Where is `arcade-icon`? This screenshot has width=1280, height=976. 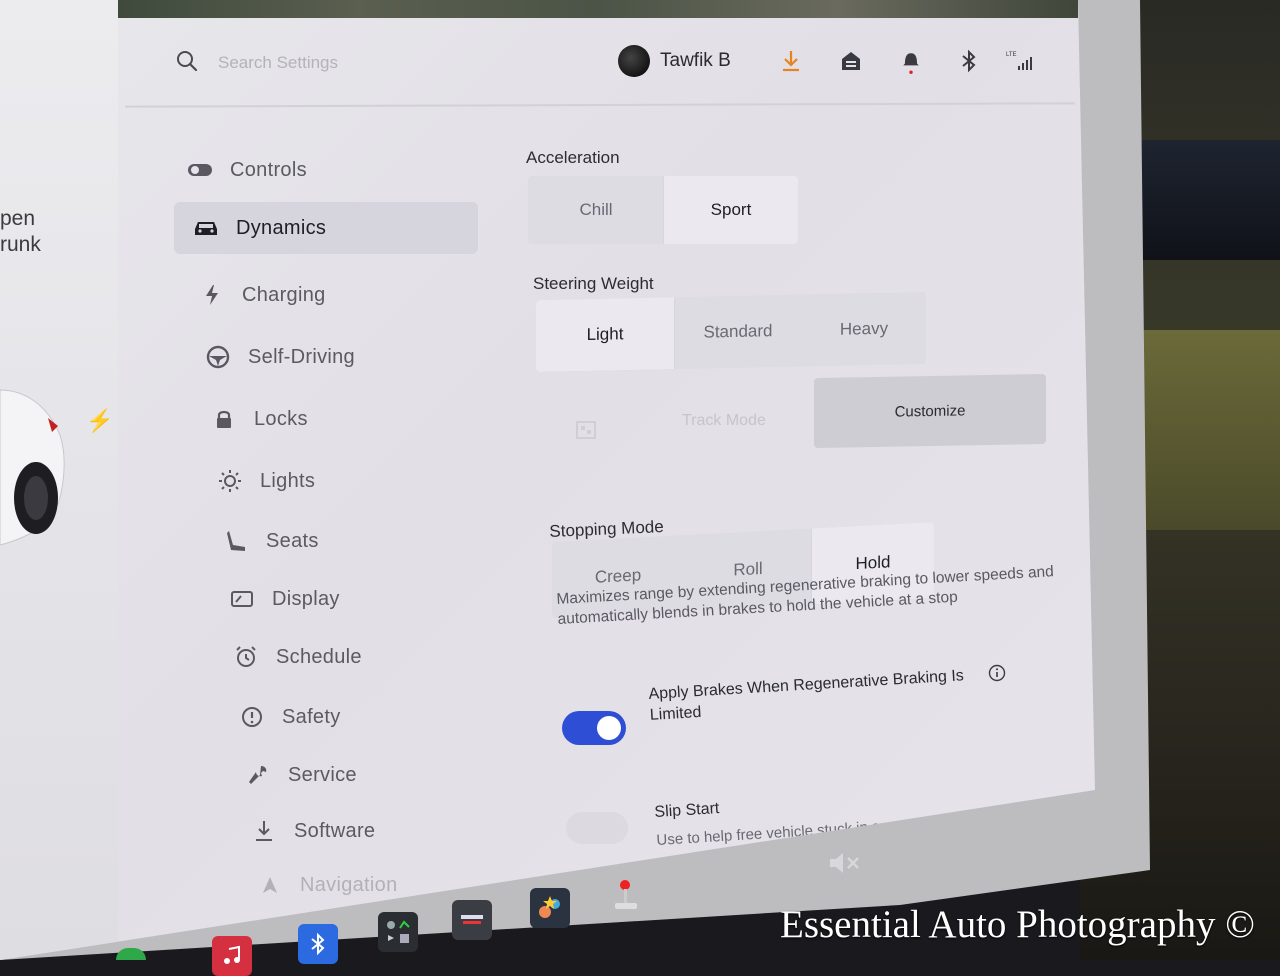 arcade-icon is located at coordinates (550, 908).